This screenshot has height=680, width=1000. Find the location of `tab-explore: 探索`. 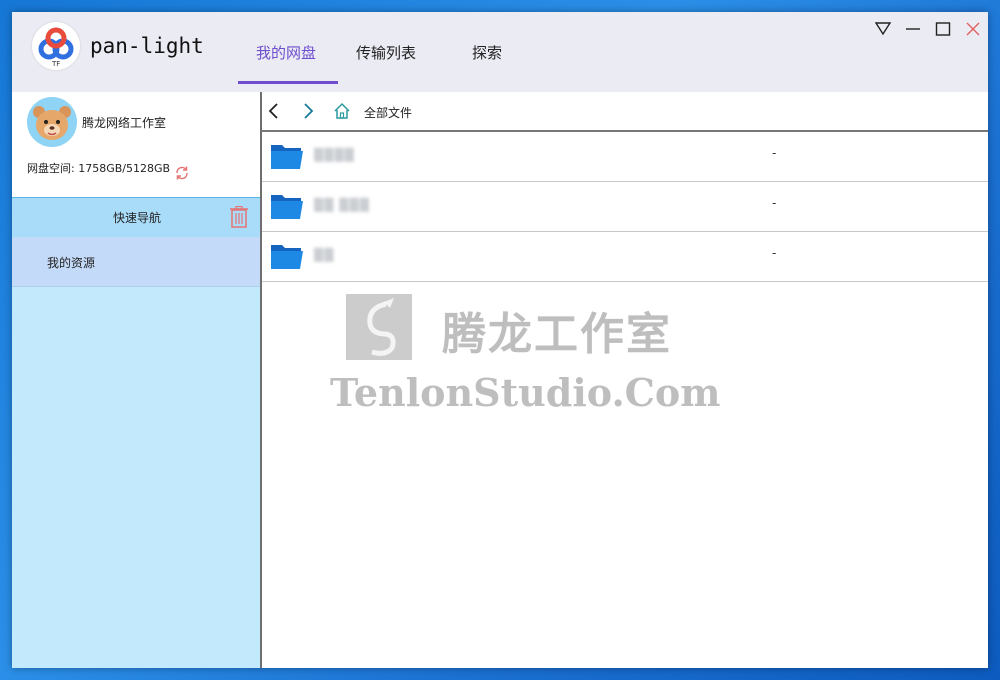

tab-explore: 探索 is located at coordinates (487, 52).